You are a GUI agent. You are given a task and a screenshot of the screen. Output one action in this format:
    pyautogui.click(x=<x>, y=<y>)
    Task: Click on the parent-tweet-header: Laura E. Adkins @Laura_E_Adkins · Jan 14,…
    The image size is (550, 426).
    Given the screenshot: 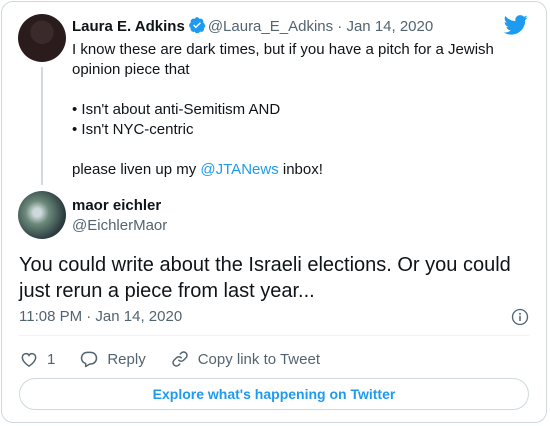 What is the action you would take?
    pyautogui.click(x=252, y=26)
    